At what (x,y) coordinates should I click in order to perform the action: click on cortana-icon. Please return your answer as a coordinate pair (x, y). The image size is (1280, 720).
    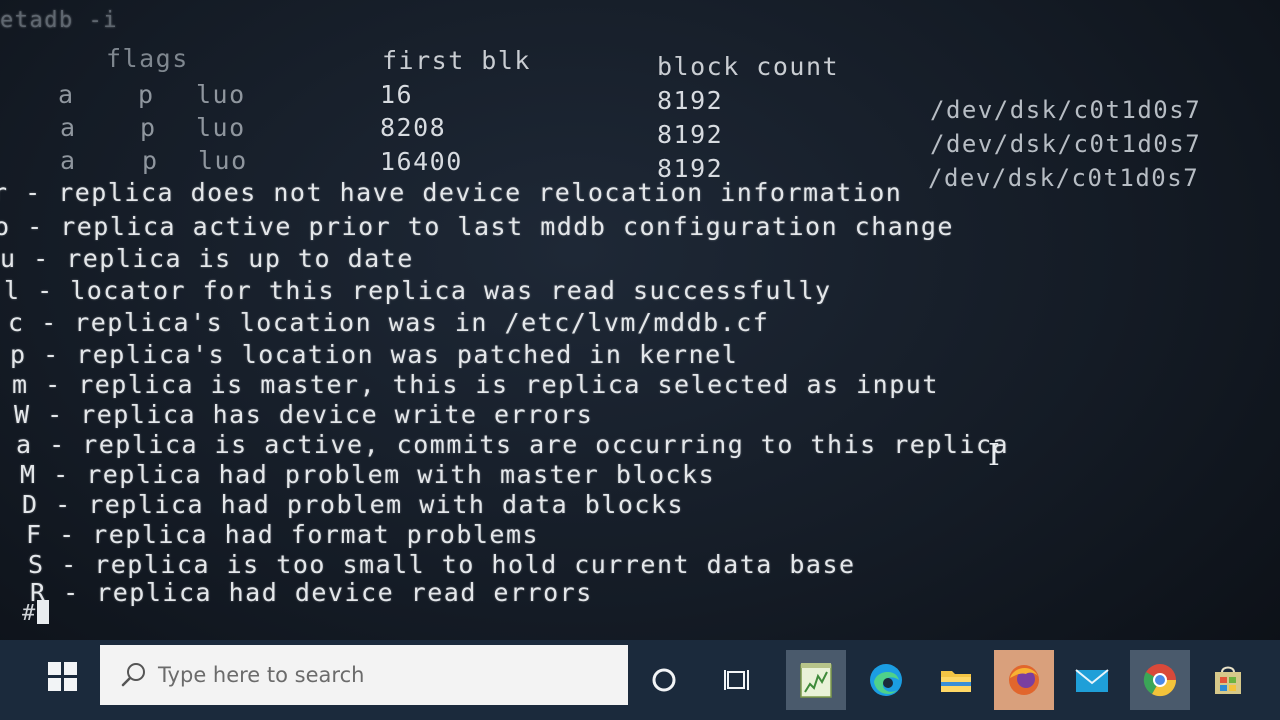
    Looking at the image, I should click on (664, 680).